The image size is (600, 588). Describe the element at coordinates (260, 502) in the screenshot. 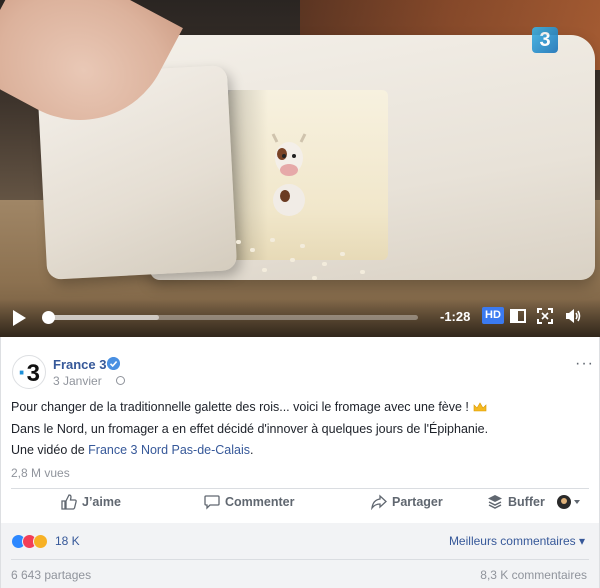

I see `comment-label: Commenter` at that location.